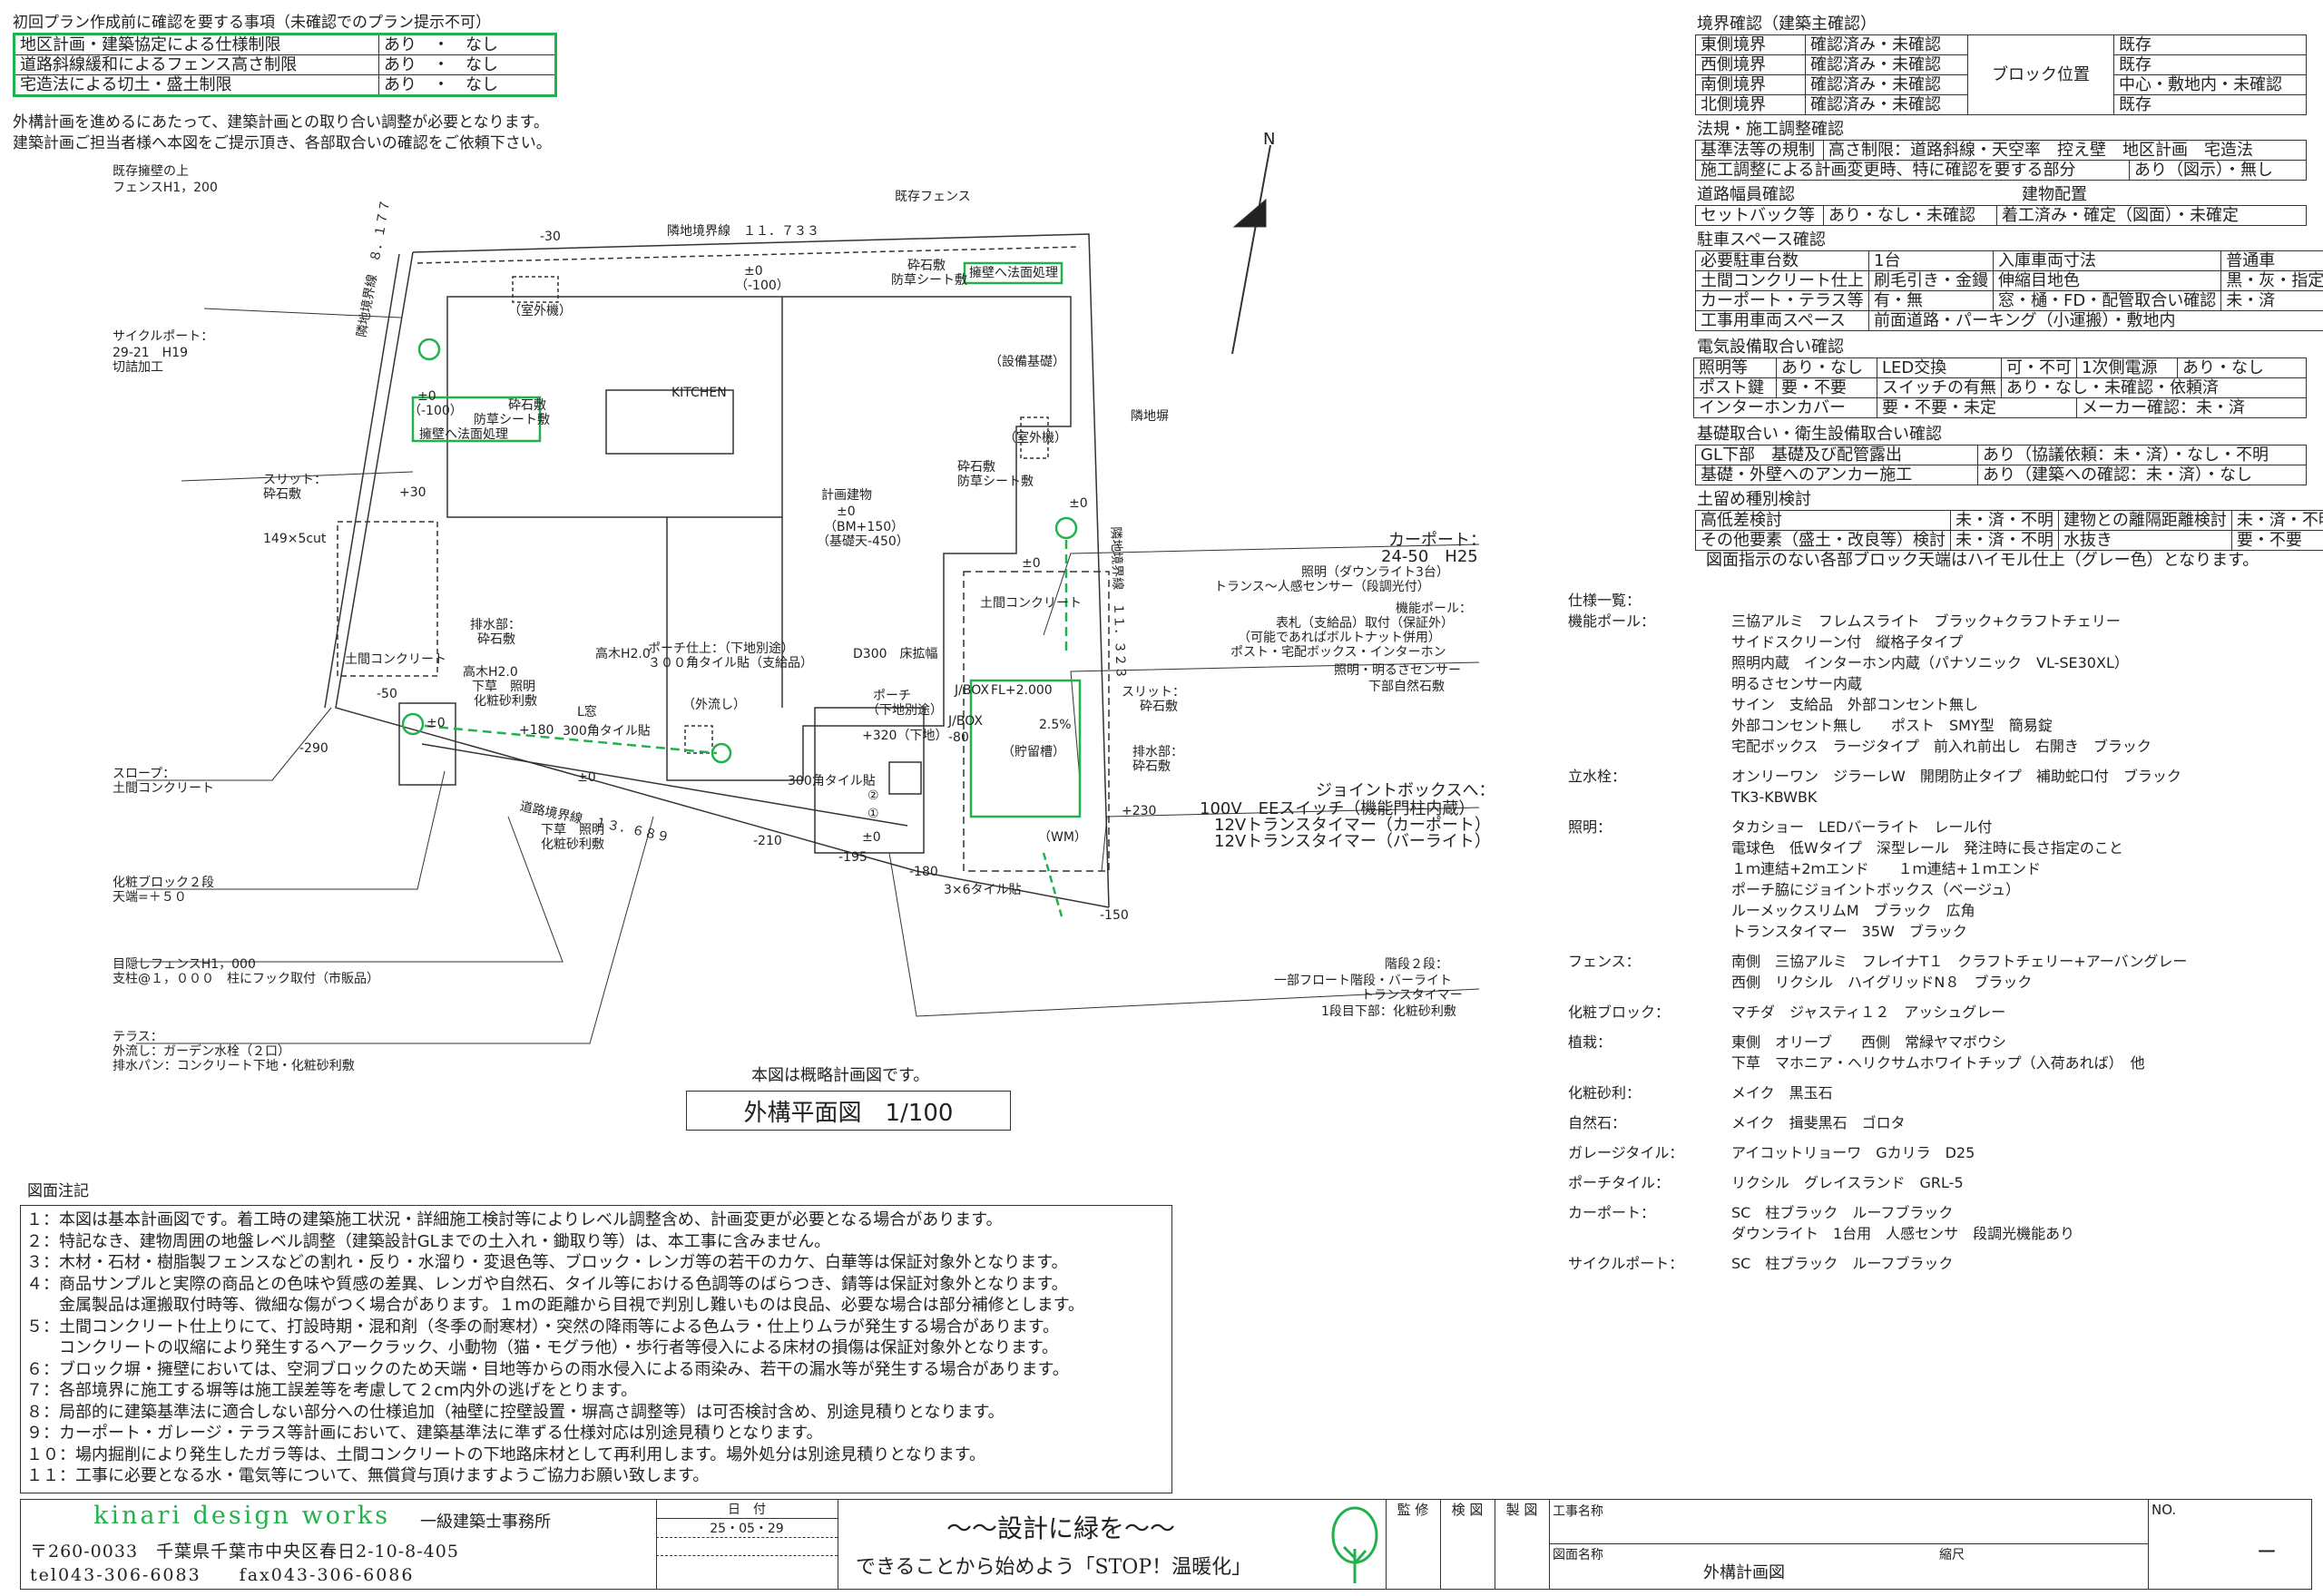 The image size is (2323, 1596). I want to click on spec-value: リクシル グレイスランド GRL-5, so click(1847, 1182).